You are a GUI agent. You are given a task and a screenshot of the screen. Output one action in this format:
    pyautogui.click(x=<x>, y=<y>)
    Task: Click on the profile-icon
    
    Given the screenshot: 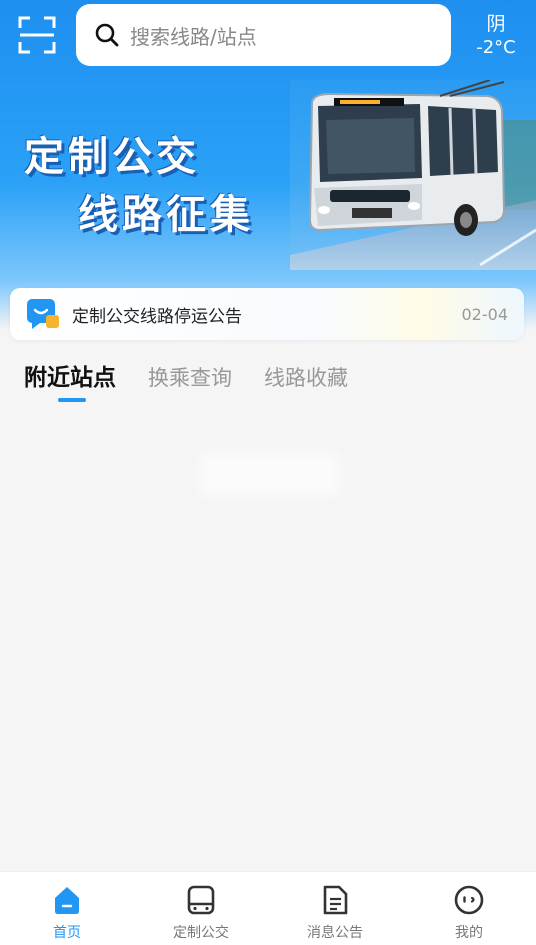 What is the action you would take?
    pyautogui.click(x=469, y=900)
    